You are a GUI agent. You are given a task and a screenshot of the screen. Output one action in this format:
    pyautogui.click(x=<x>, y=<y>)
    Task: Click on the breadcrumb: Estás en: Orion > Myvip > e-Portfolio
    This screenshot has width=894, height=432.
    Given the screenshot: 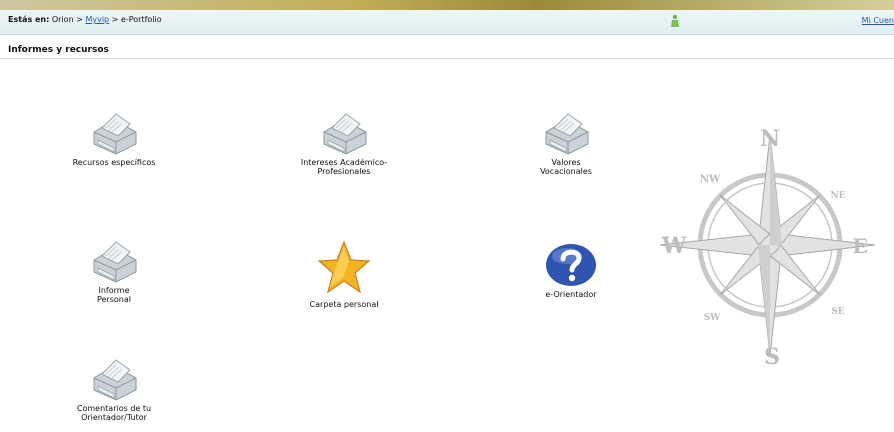 What is the action you would take?
    pyautogui.click(x=85, y=19)
    